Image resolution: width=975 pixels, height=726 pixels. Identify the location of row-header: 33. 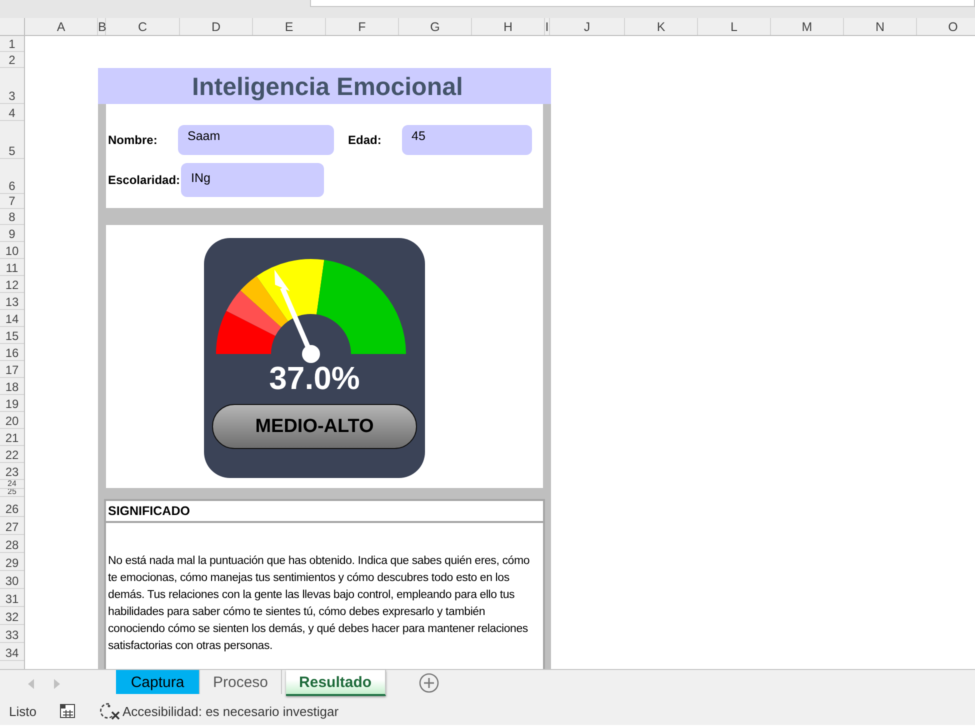
(12, 634).